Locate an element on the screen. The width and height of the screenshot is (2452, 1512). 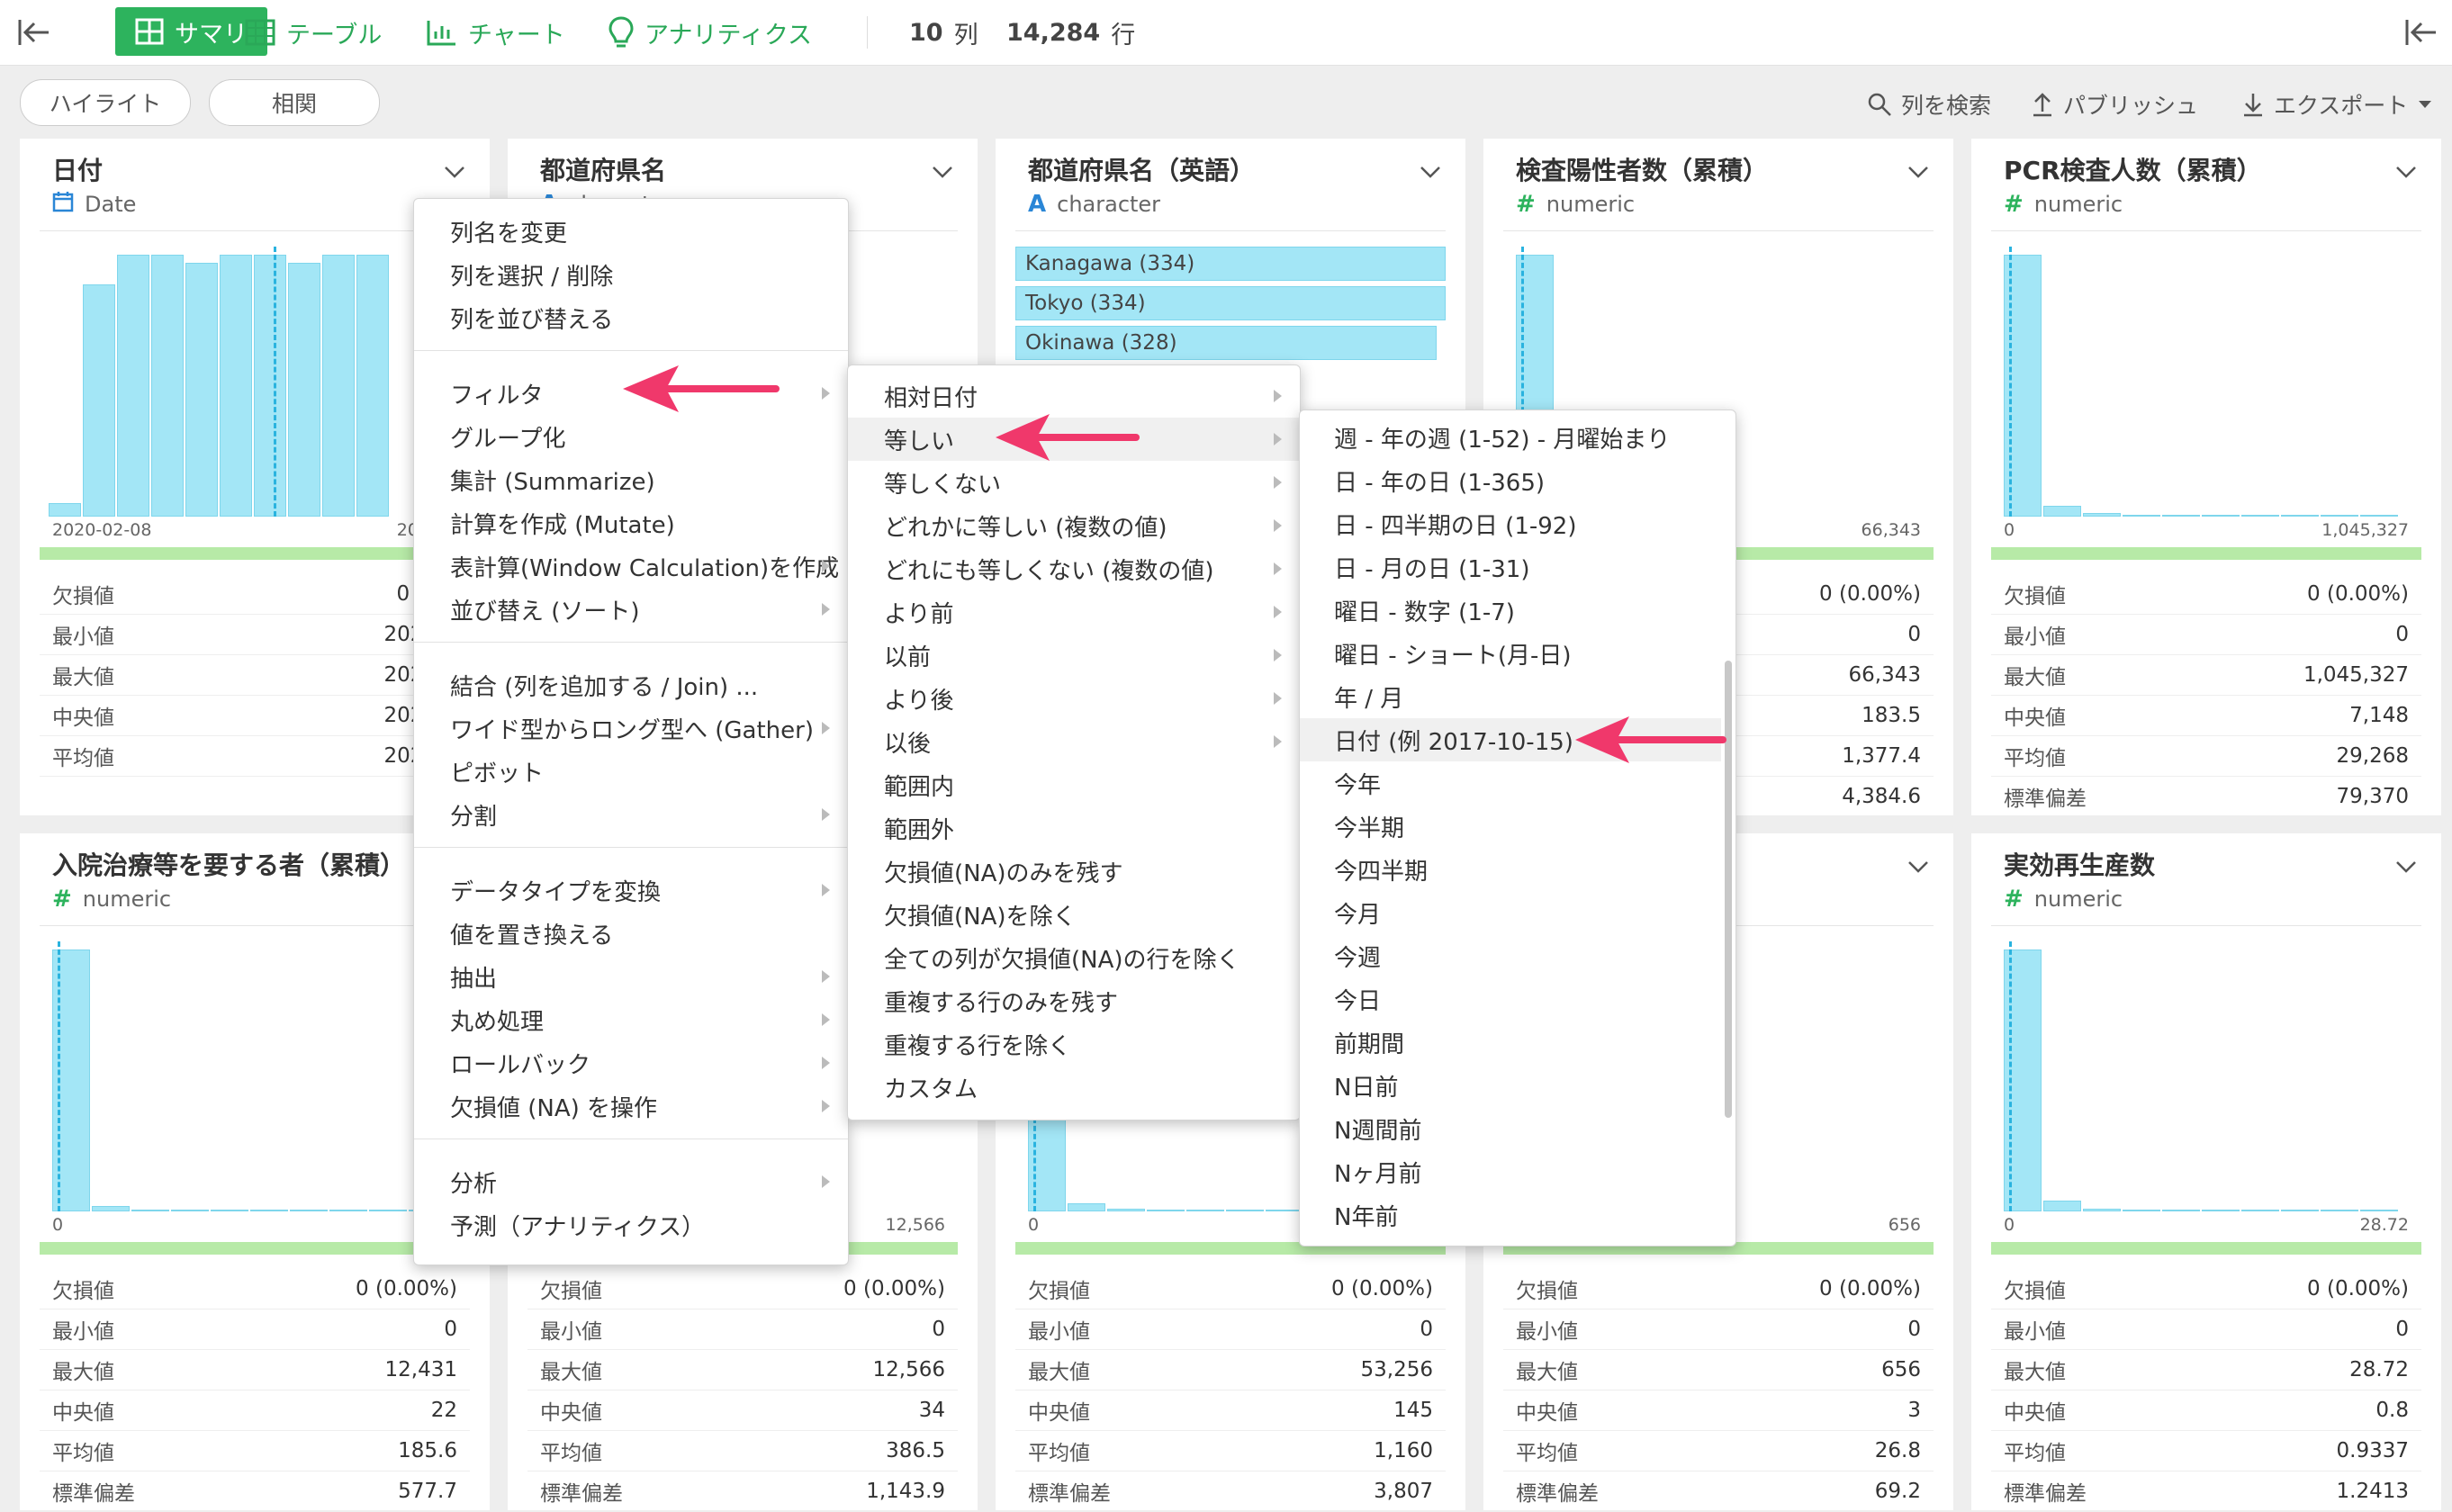
tab-table: テーブル is located at coordinates (313, 33).